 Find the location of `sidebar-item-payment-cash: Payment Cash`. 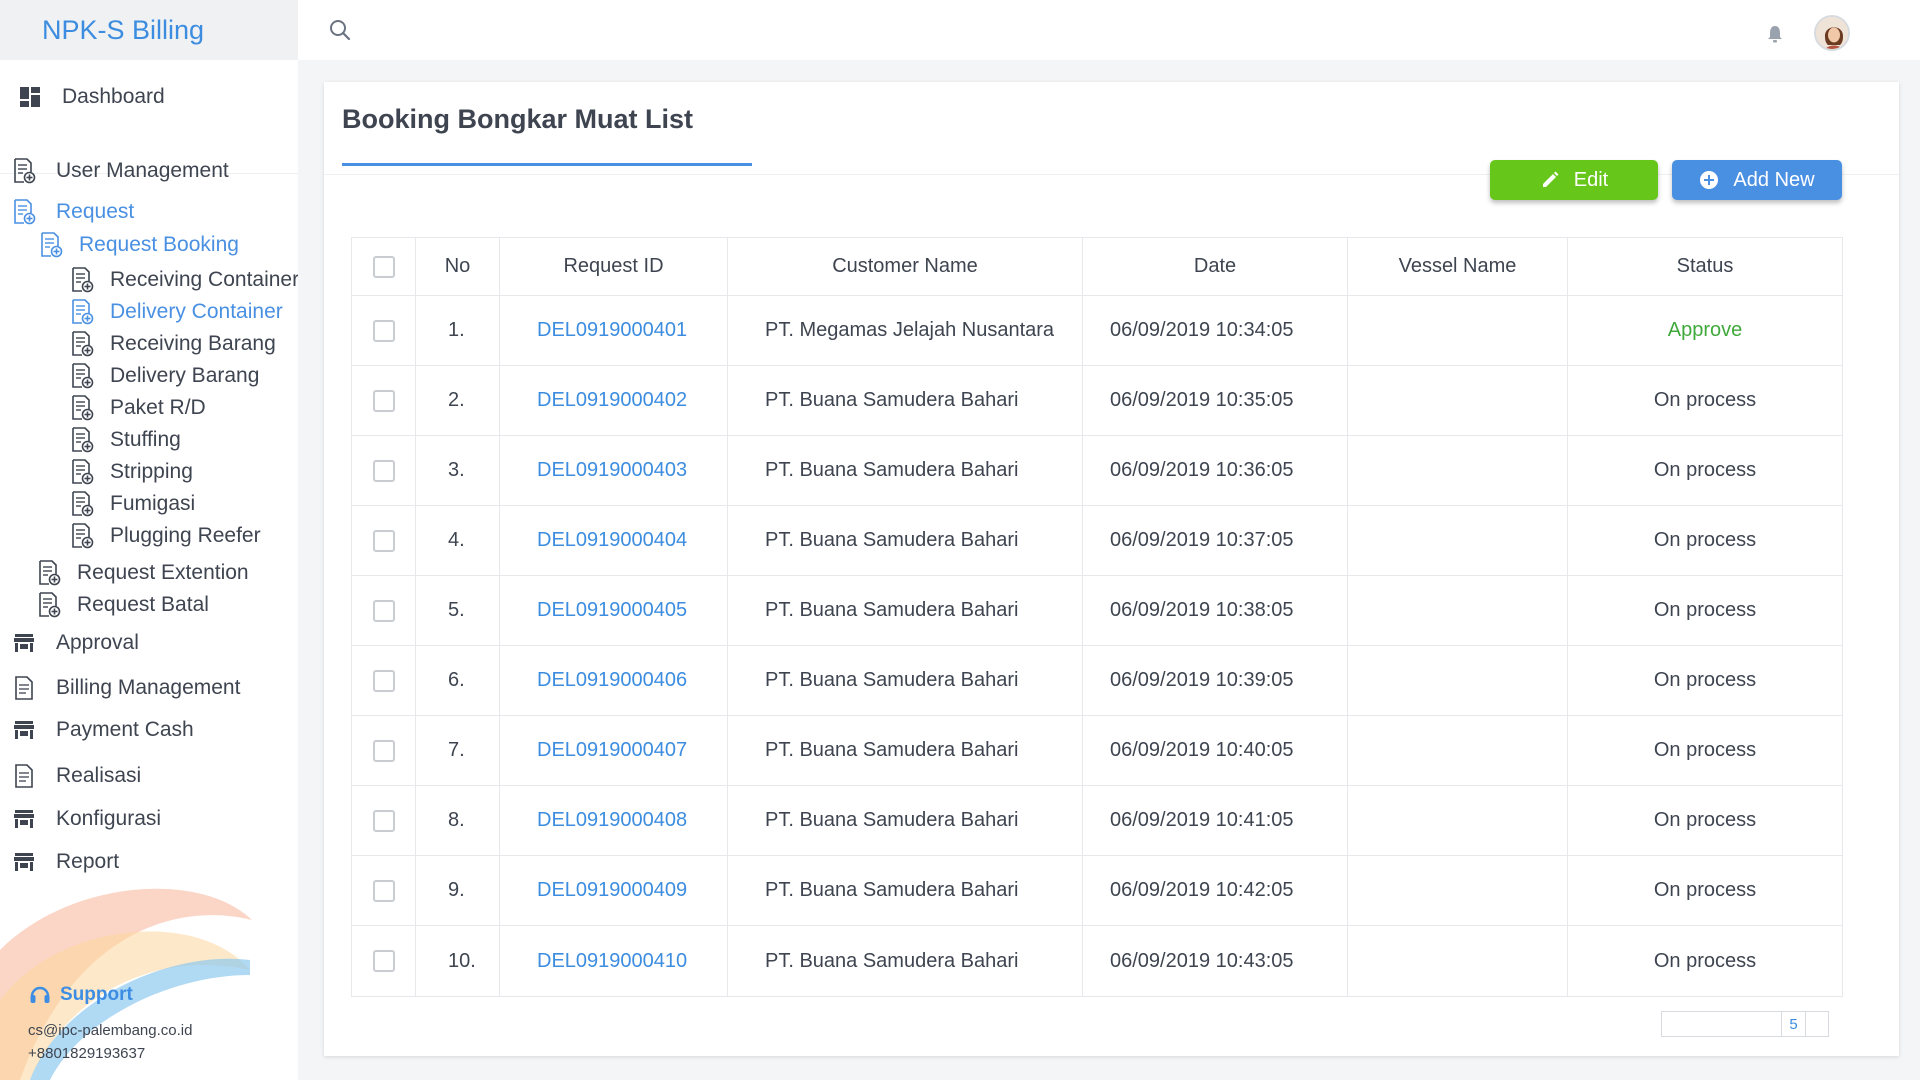

sidebar-item-payment-cash: Payment Cash is located at coordinates (103, 730).